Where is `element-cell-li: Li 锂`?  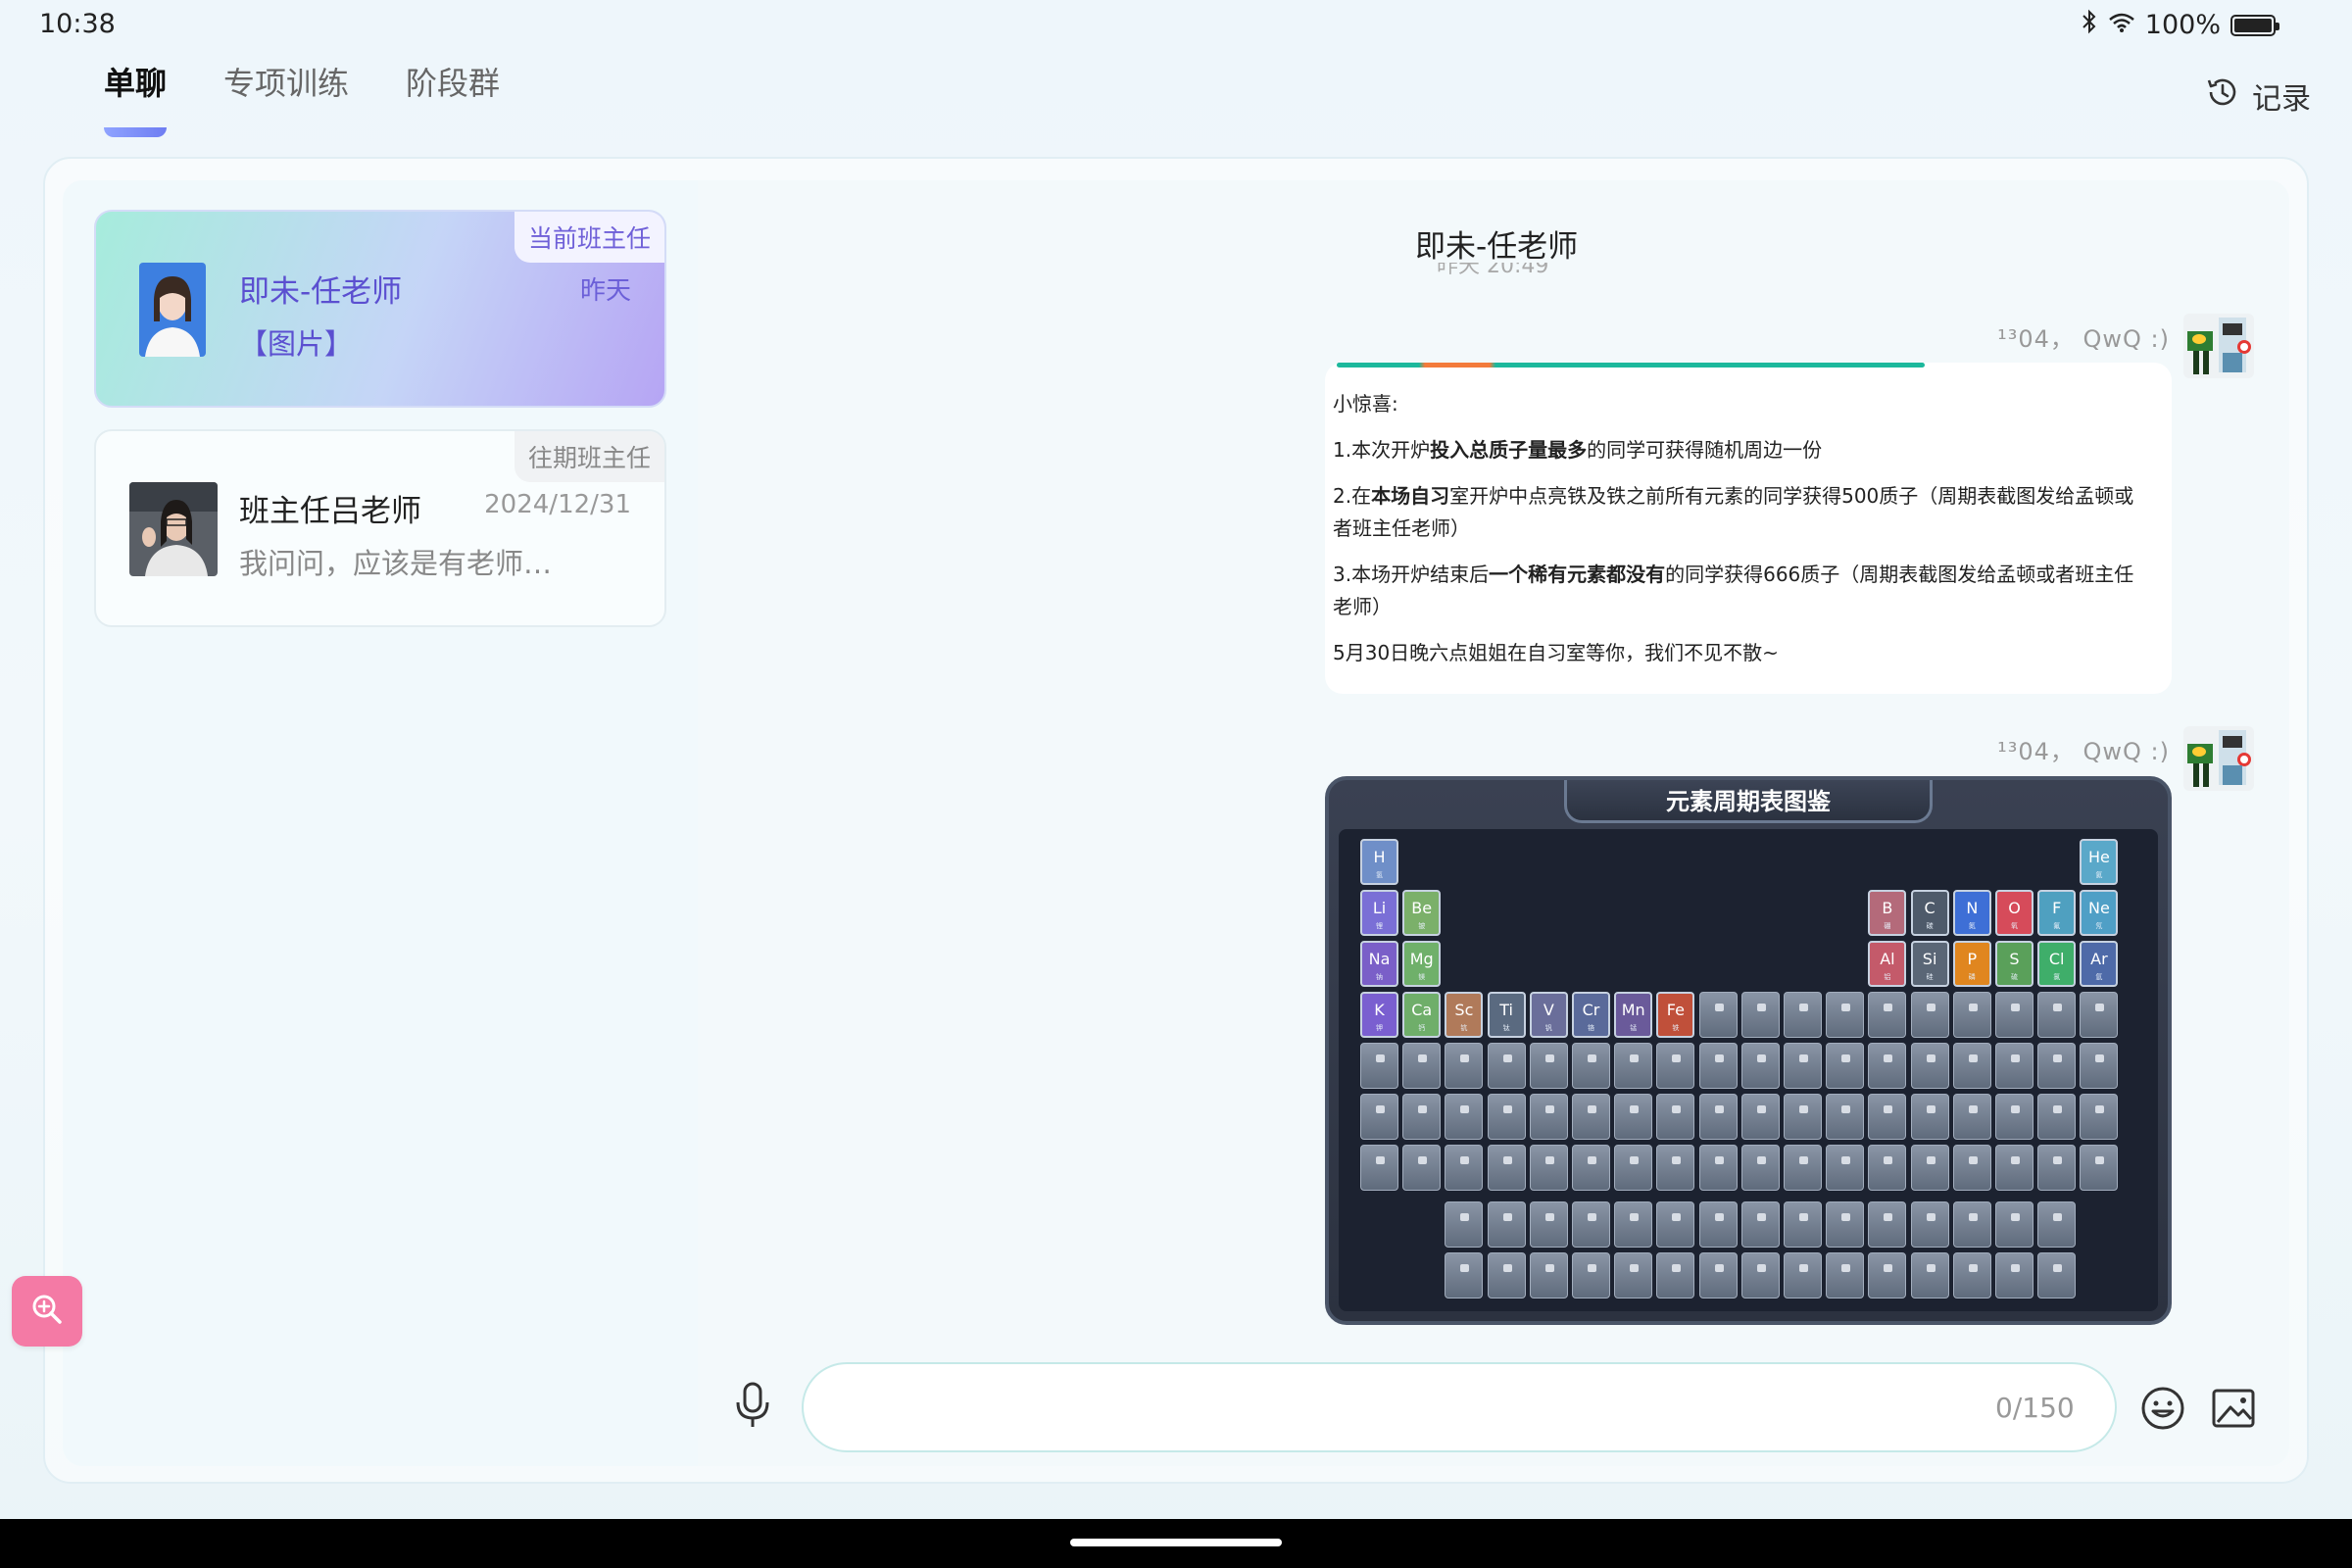 element-cell-li: Li 锂 is located at coordinates (1379, 913).